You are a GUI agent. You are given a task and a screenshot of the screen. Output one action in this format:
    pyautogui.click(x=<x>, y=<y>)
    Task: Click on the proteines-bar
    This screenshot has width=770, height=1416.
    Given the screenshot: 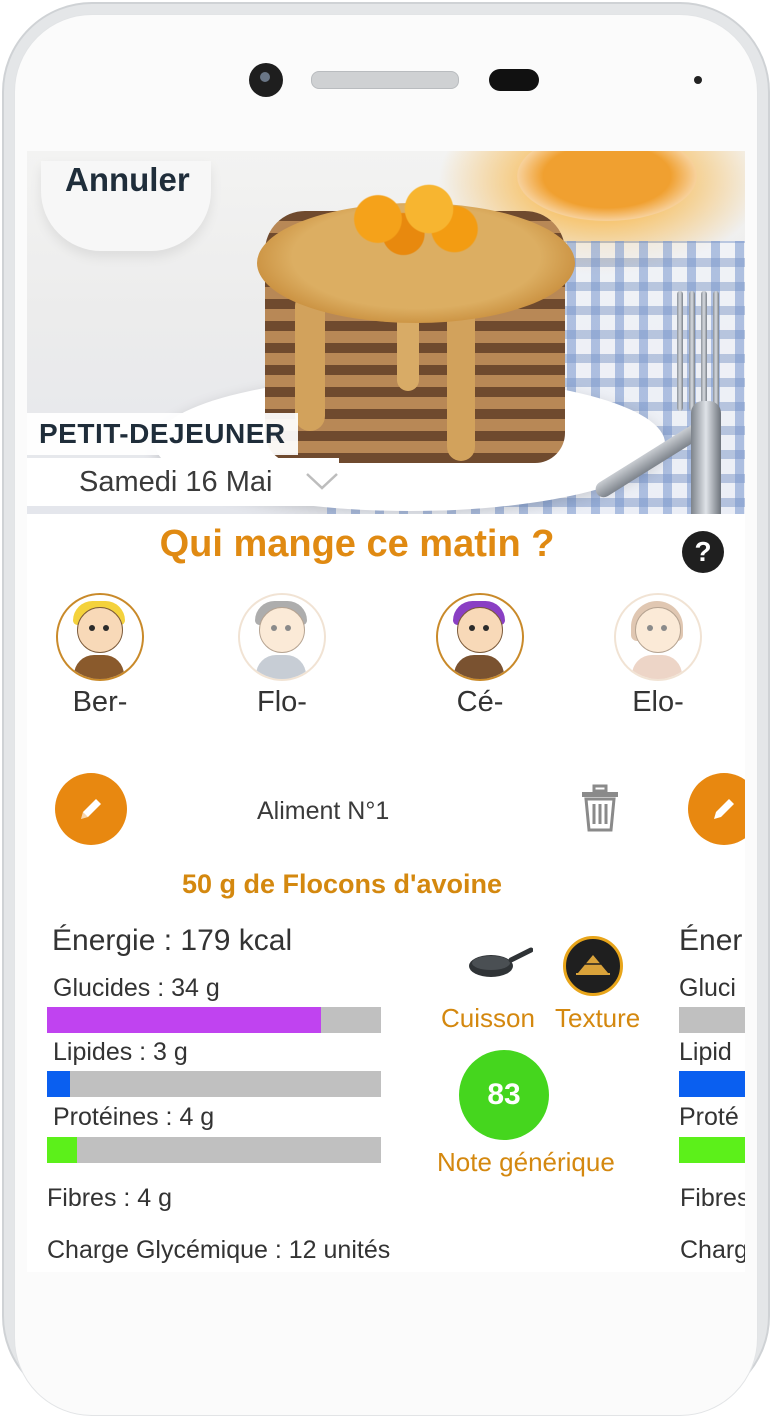 What is the action you would take?
    pyautogui.click(x=214, y=1150)
    